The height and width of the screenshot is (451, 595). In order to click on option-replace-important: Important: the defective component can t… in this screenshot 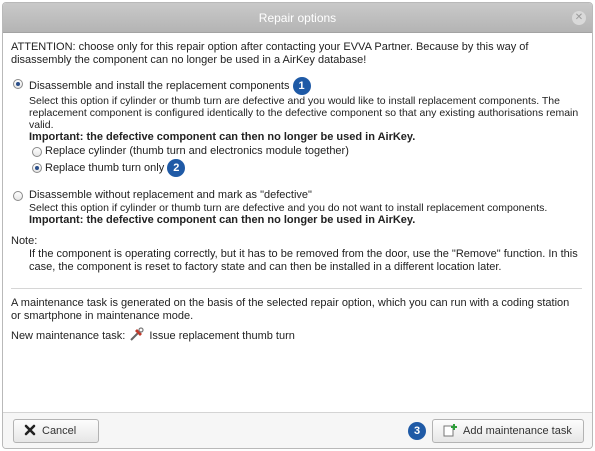, I will do `click(222, 137)`.